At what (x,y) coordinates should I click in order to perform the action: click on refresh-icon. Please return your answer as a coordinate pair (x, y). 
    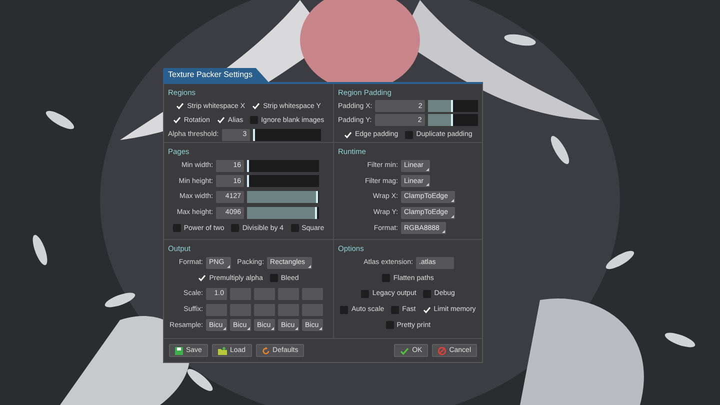
    Looking at the image, I should click on (266, 350).